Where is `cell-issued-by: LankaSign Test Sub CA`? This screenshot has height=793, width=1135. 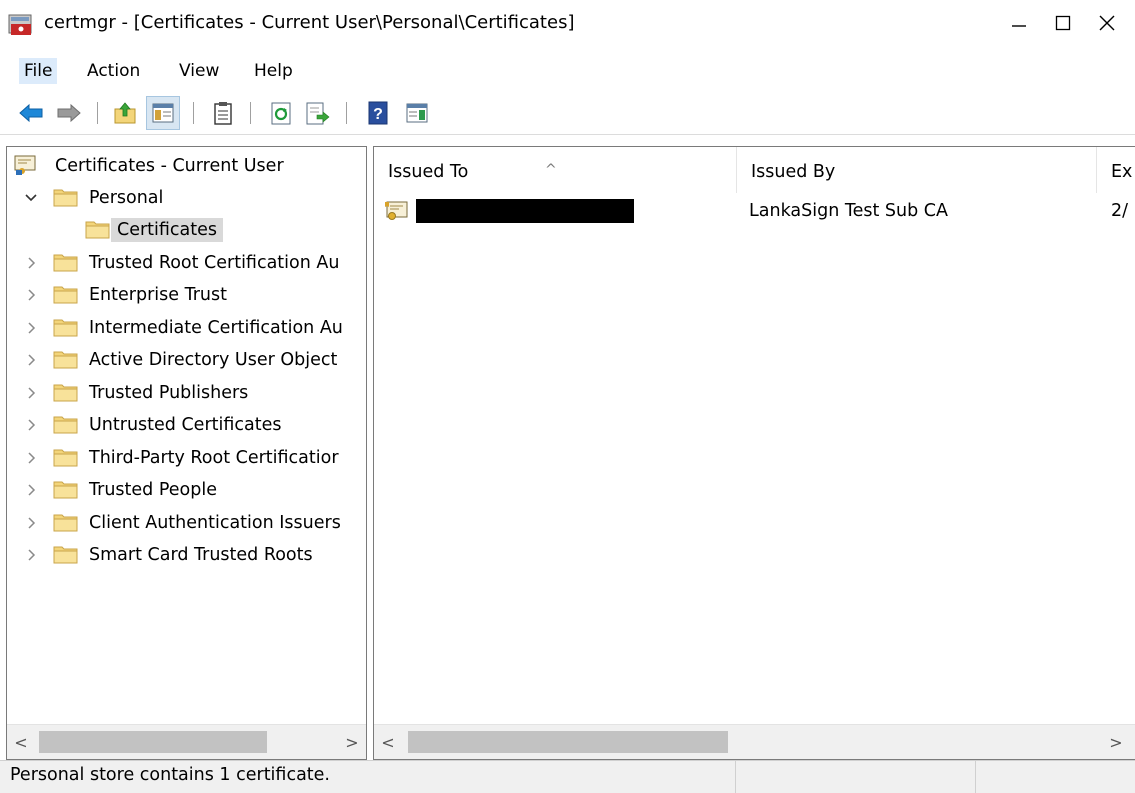 cell-issued-by: LankaSign Test Sub CA is located at coordinates (848, 211).